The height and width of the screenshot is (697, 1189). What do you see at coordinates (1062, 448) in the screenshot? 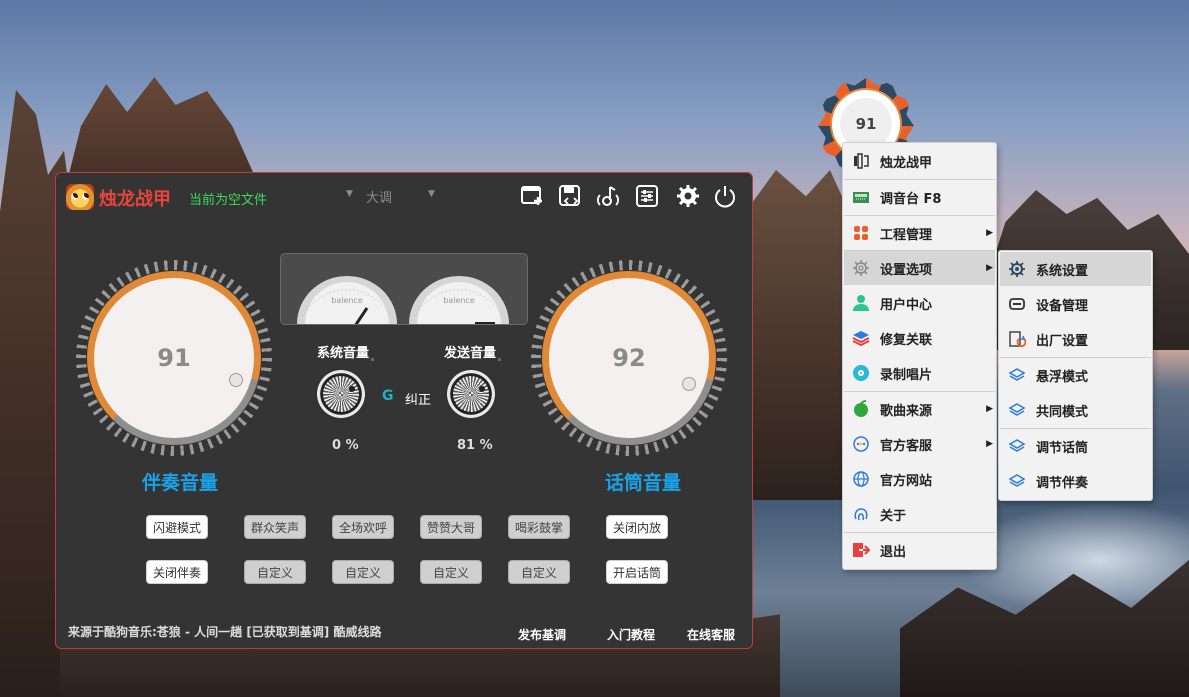
I see `submenu-item-label: 调节话筒` at bounding box center [1062, 448].